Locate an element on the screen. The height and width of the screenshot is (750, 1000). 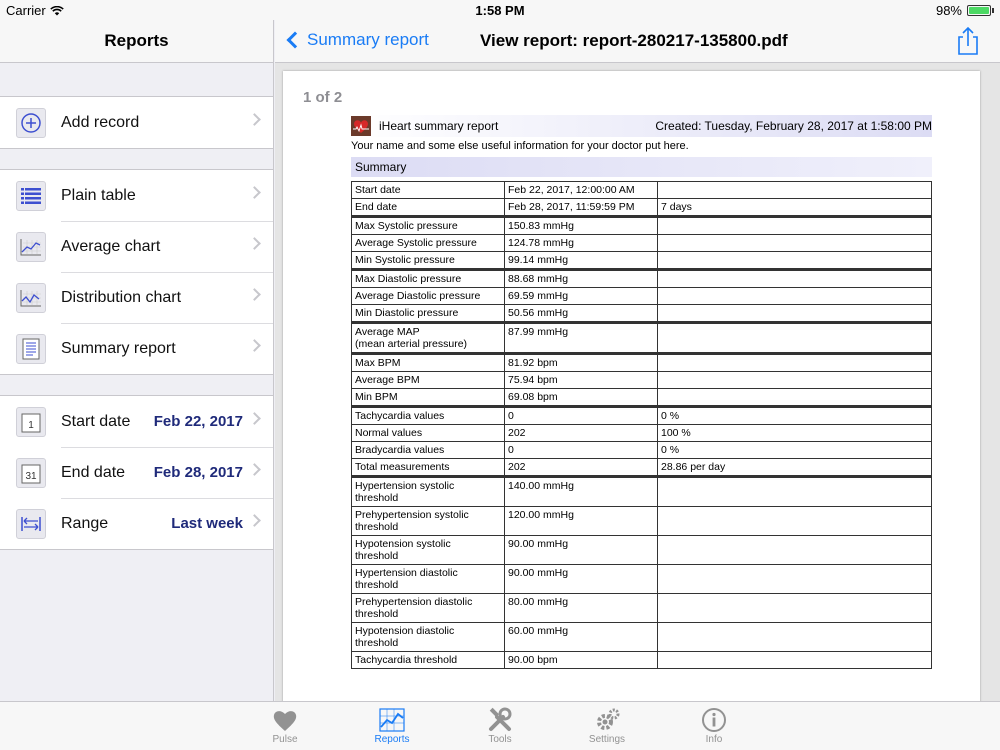
metric-cell: Max Diastolic pressure is located at coordinates (428, 278).